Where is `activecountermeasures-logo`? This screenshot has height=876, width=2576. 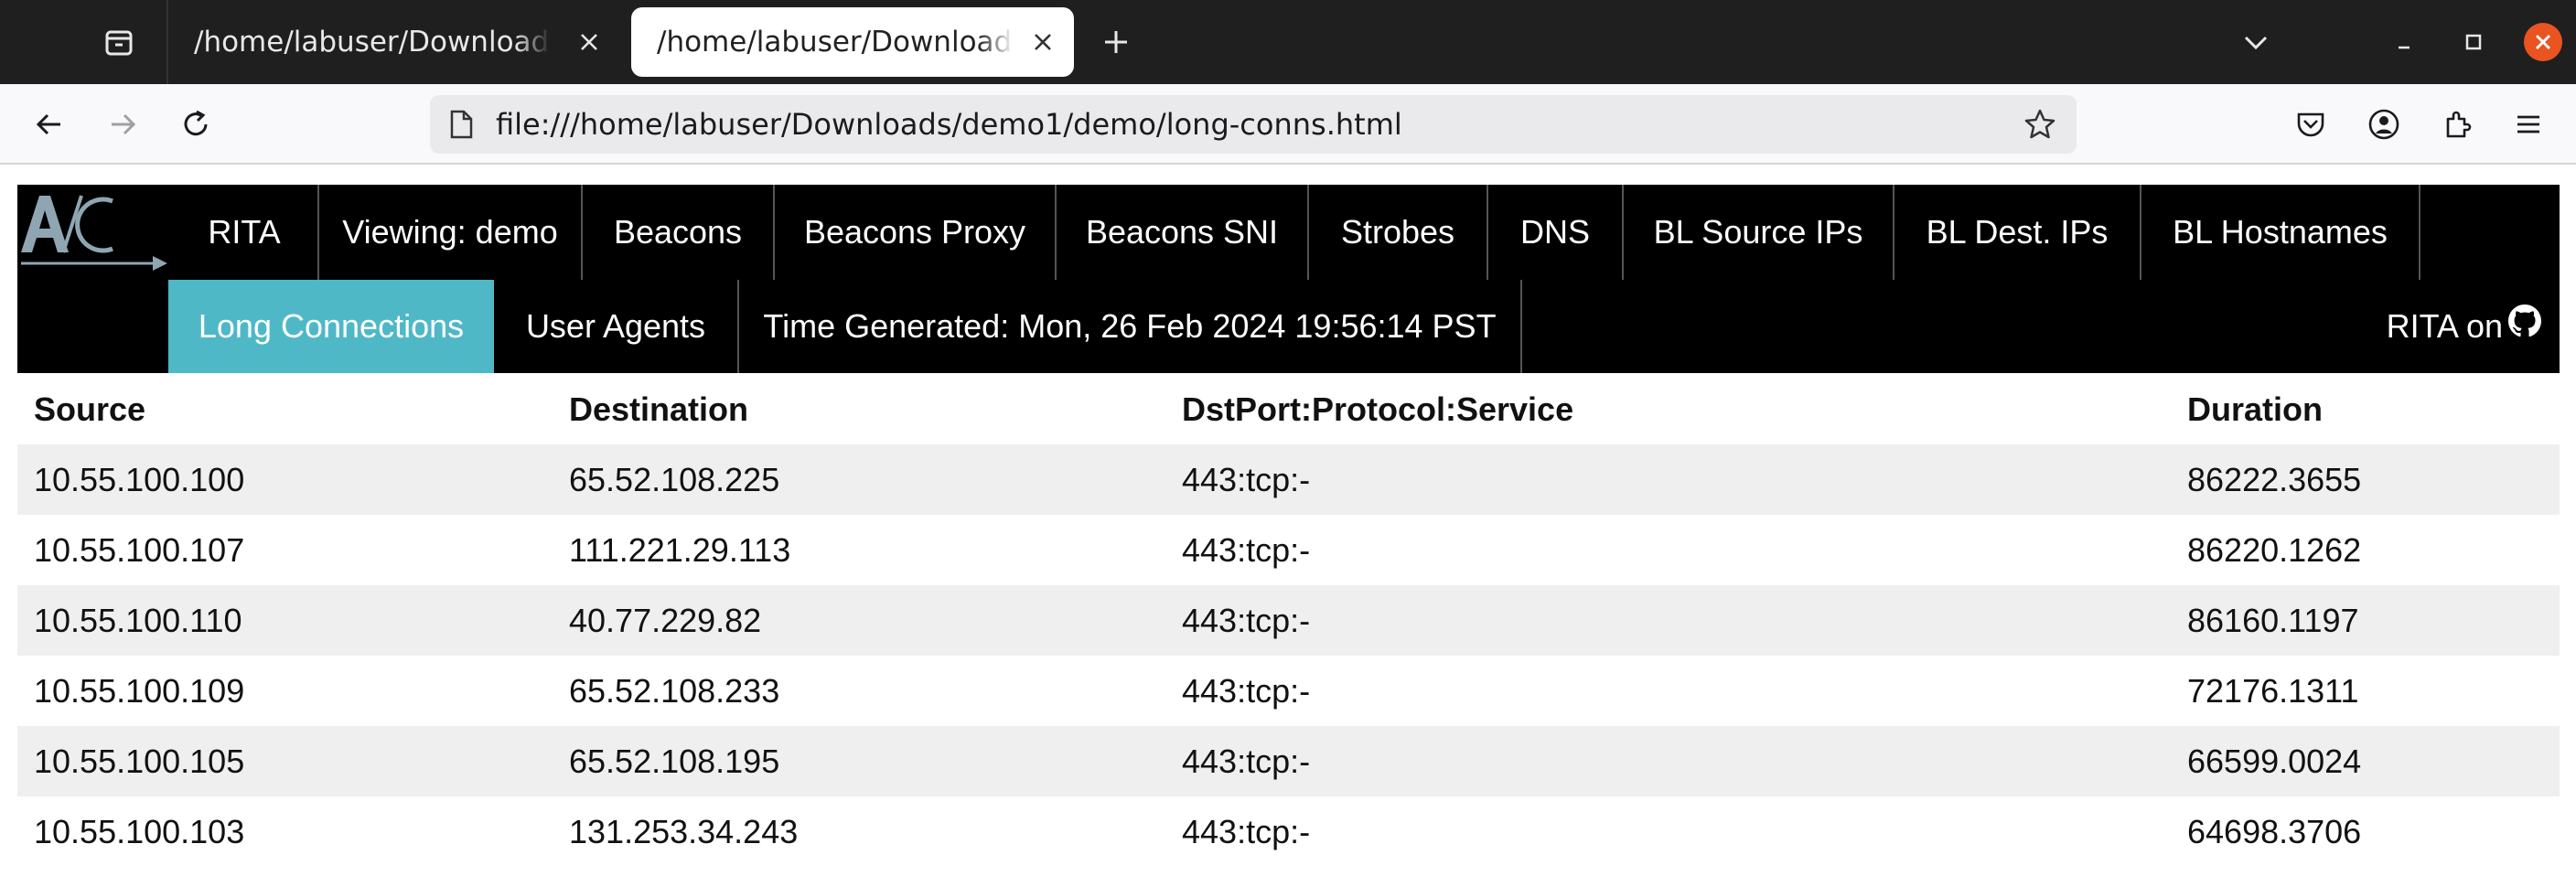
activecountermeasures-logo is located at coordinates (94, 233).